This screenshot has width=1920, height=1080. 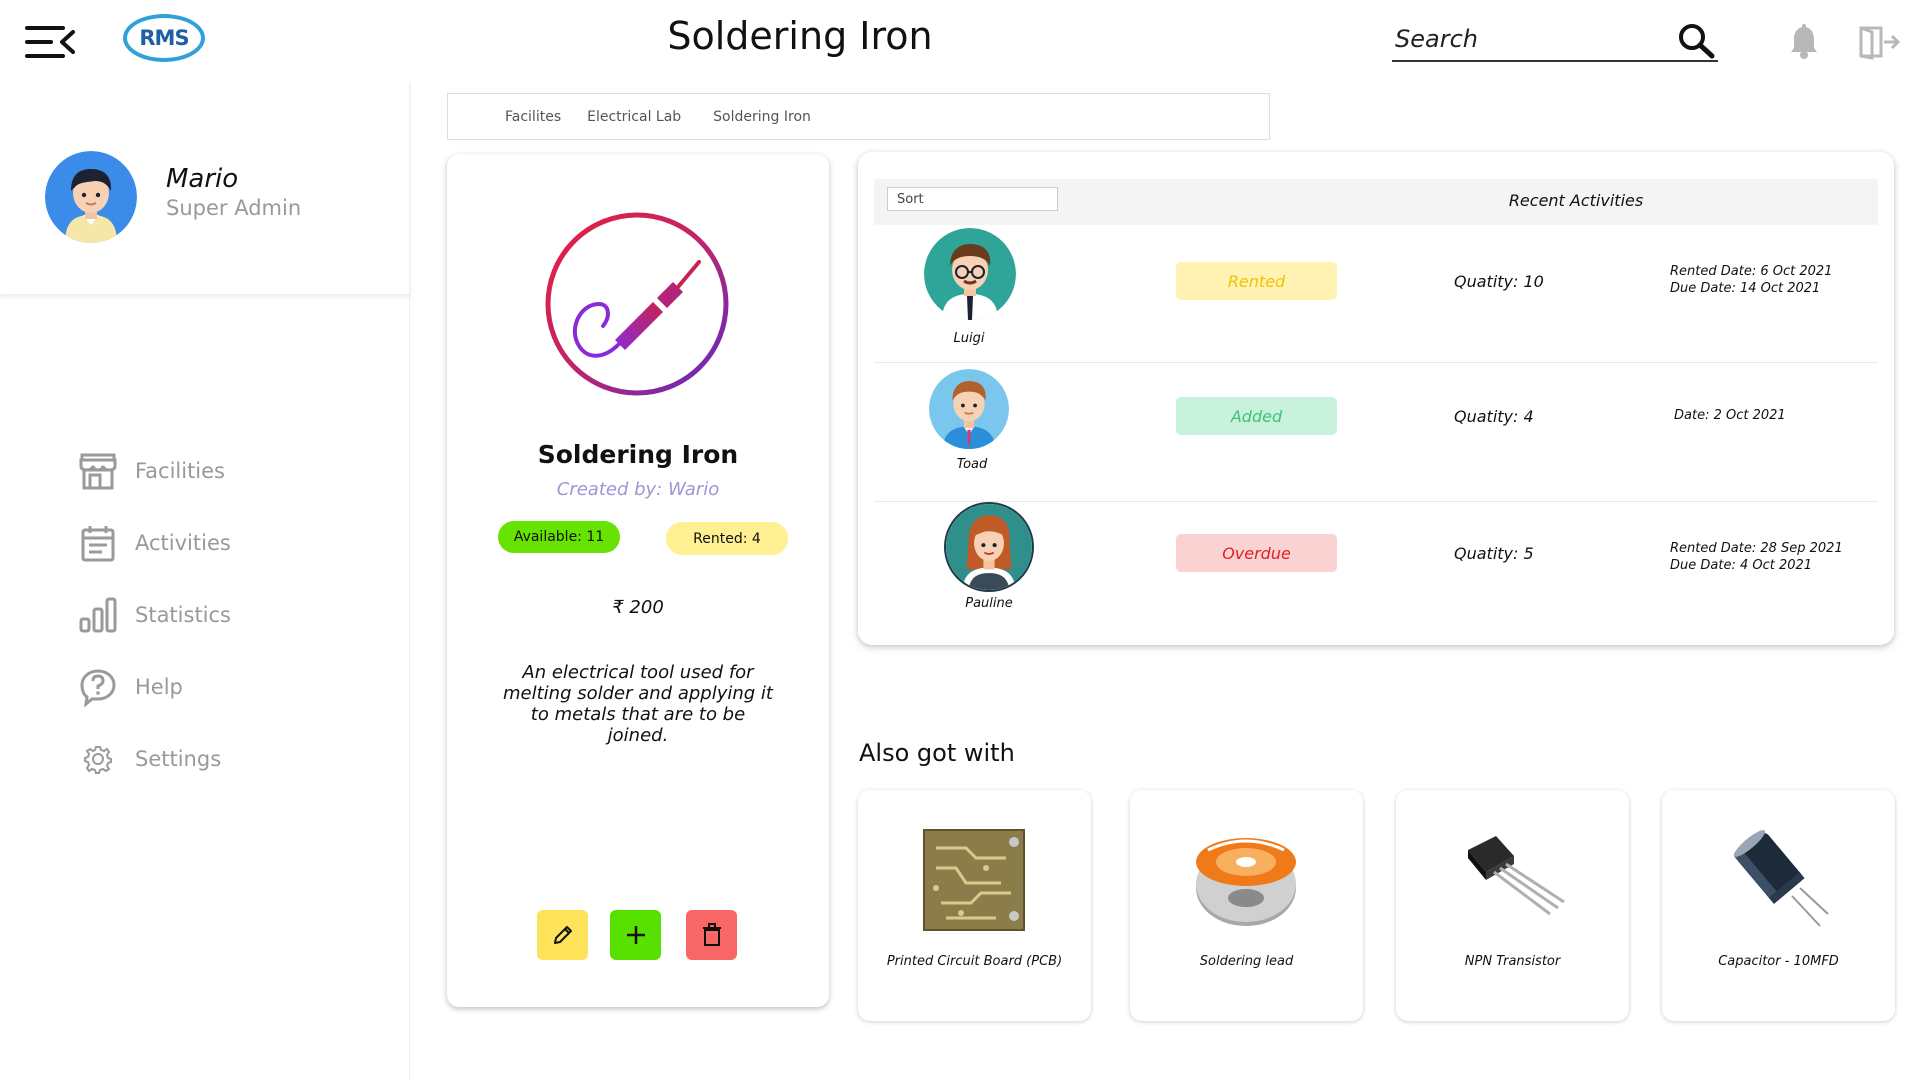 I want to click on available-badge: Available: 11, so click(x=559, y=537).